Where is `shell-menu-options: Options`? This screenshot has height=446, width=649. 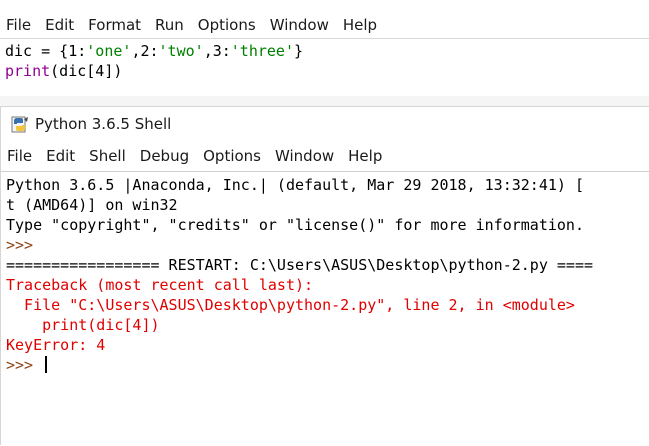 shell-menu-options: Options is located at coordinates (232, 156).